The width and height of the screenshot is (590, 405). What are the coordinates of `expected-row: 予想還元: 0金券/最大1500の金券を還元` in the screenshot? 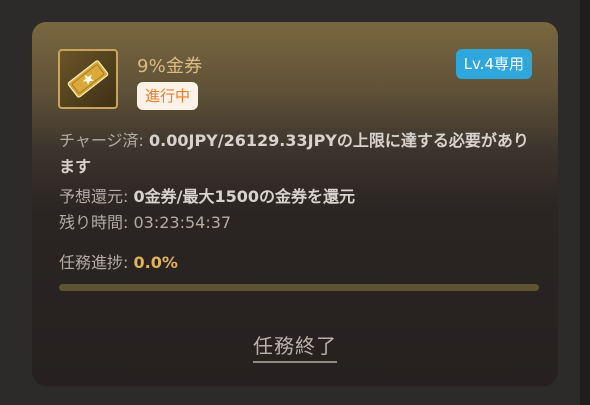 It's located at (294, 197).